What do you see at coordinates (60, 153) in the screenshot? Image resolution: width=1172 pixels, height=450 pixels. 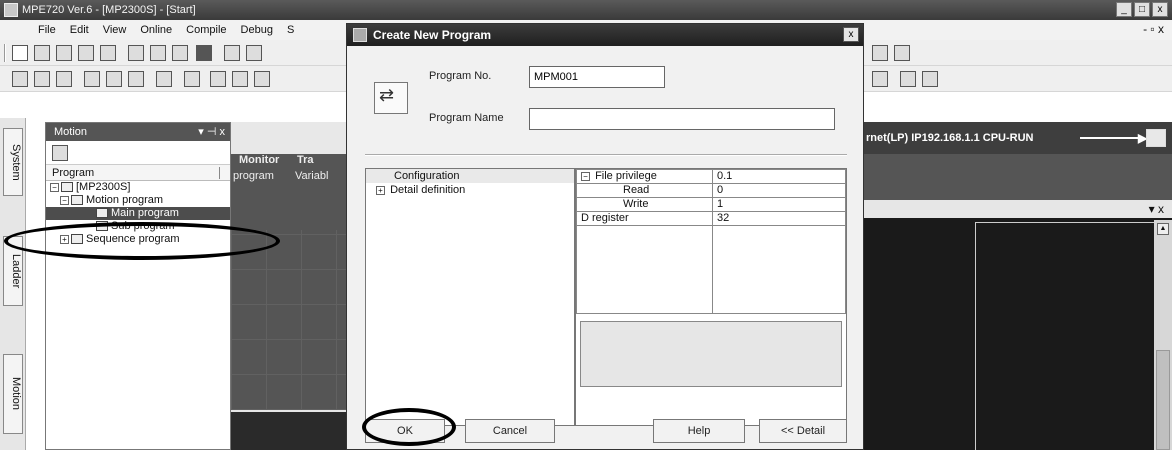 I see `new-program-icon` at bounding box center [60, 153].